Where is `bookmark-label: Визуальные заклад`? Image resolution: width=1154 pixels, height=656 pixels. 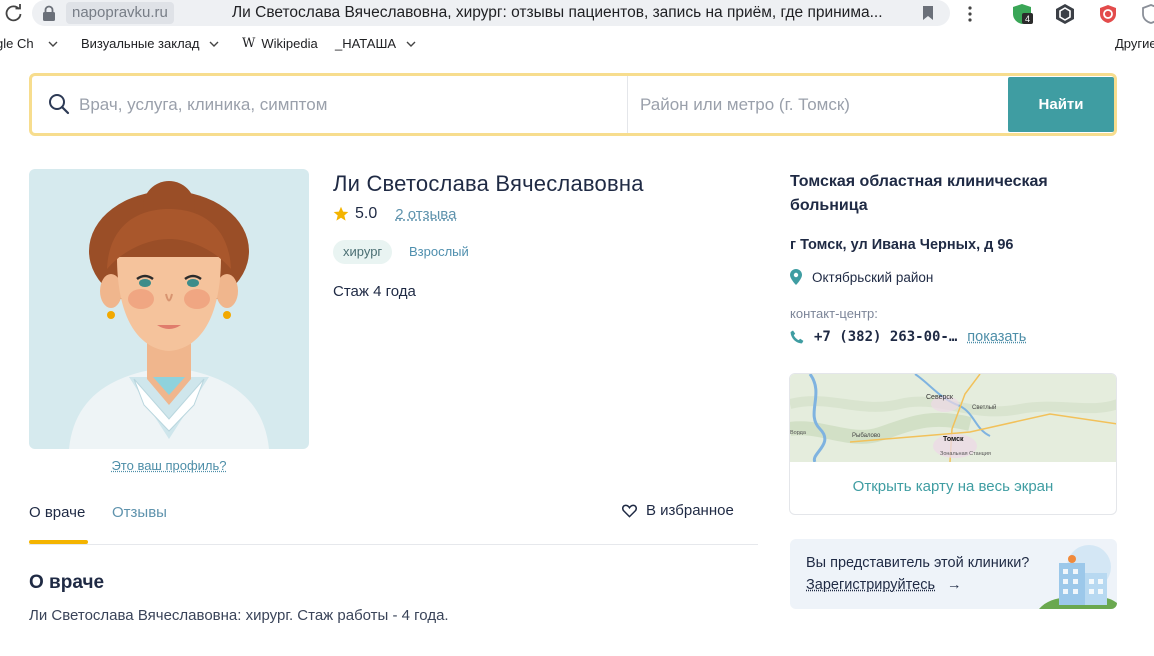
bookmark-label: Визуальные заклад is located at coordinates (140, 43).